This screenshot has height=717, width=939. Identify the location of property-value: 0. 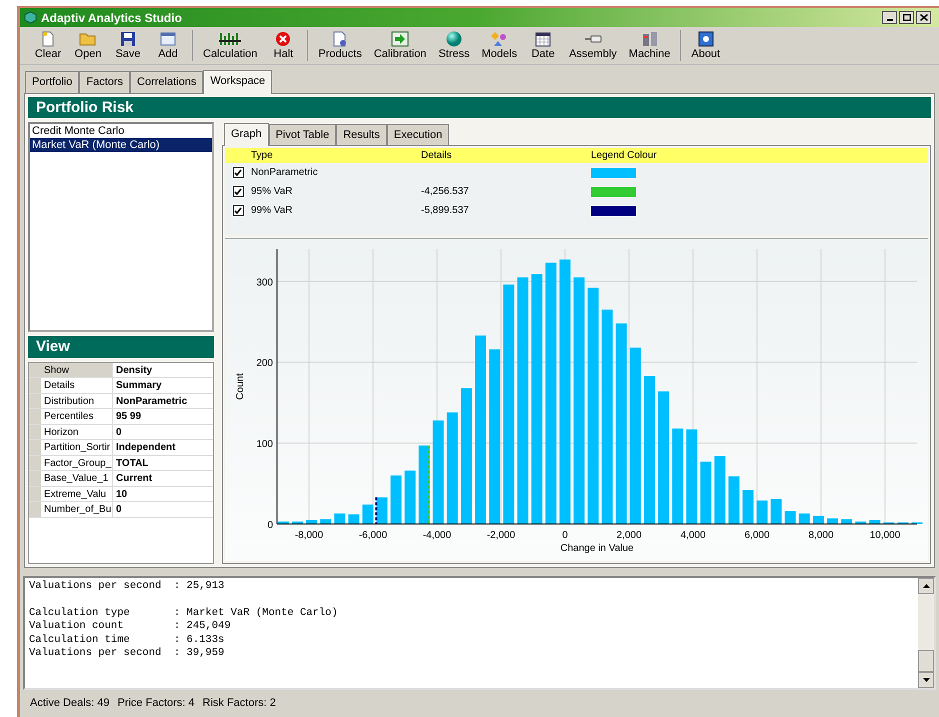
(119, 509).